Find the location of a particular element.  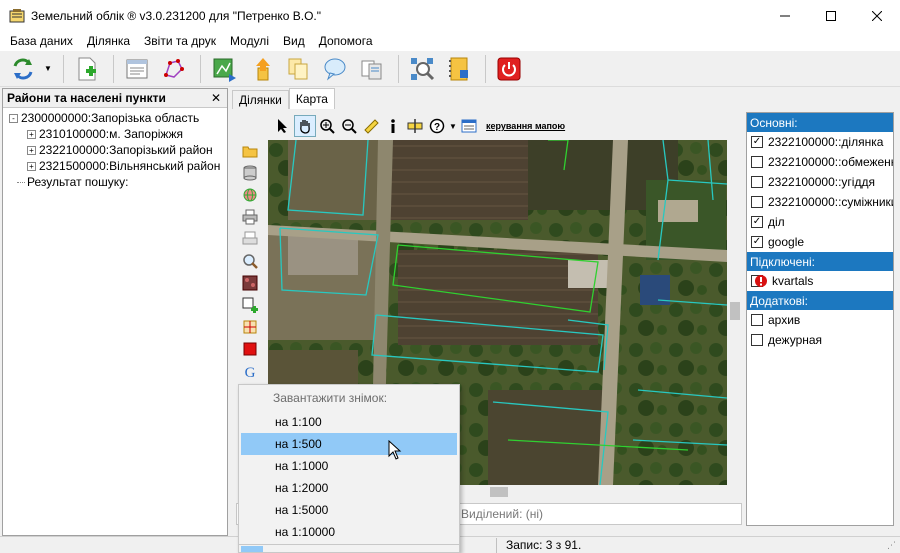

layer-label: kvartals is located at coordinates (793, 281).